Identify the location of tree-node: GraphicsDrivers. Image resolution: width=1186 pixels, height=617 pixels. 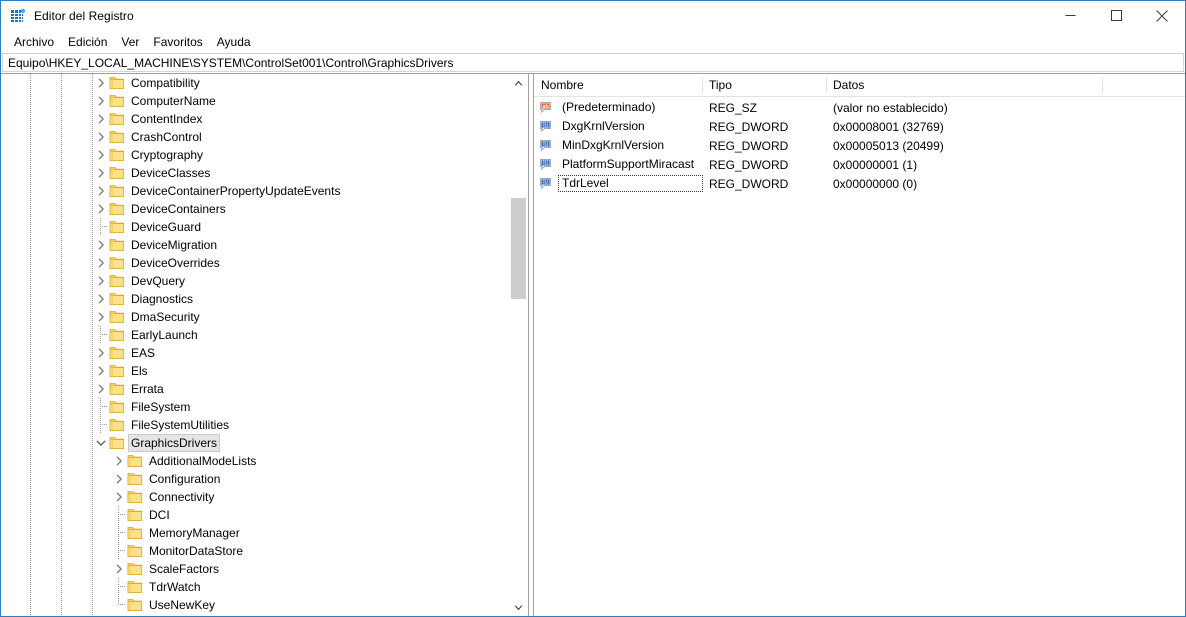
(255, 443).